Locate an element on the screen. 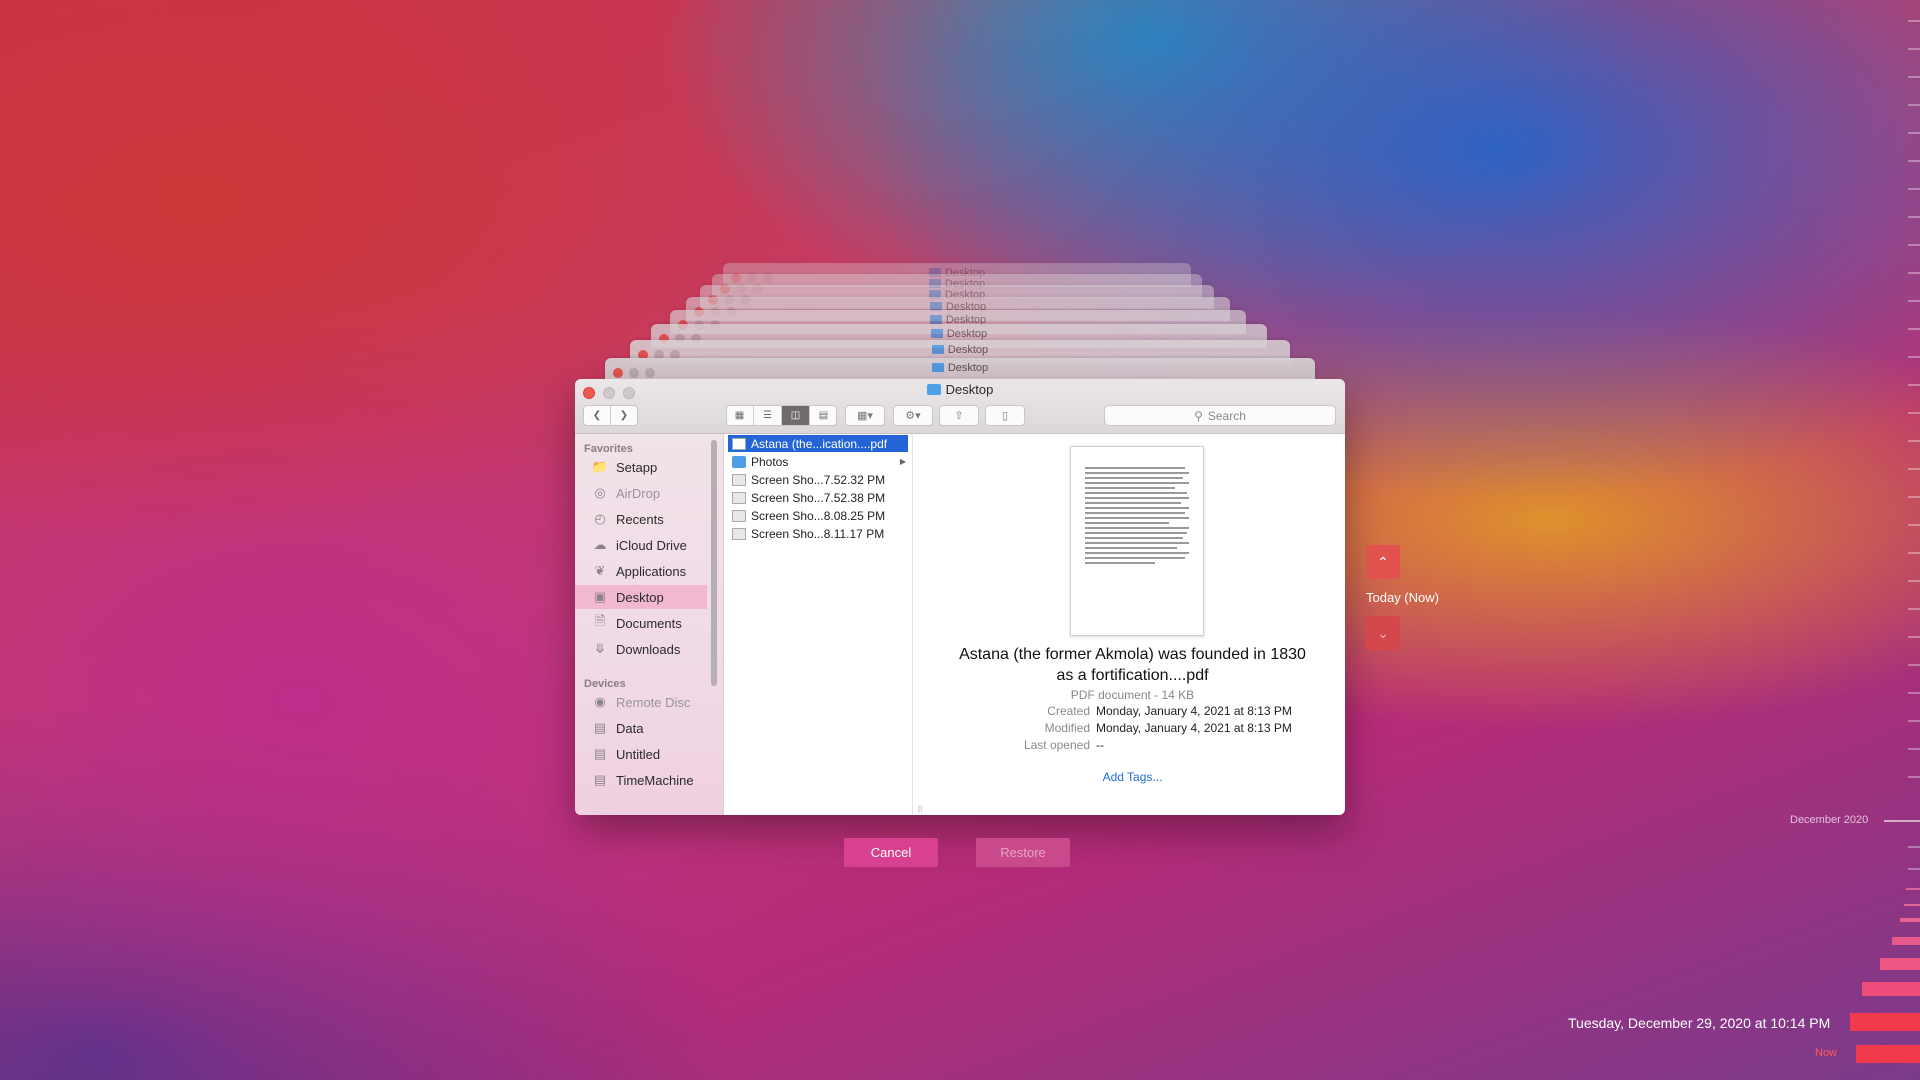 The width and height of the screenshot is (1920, 1080). chevron-down-icon: ⌄ is located at coordinates (1383, 632).